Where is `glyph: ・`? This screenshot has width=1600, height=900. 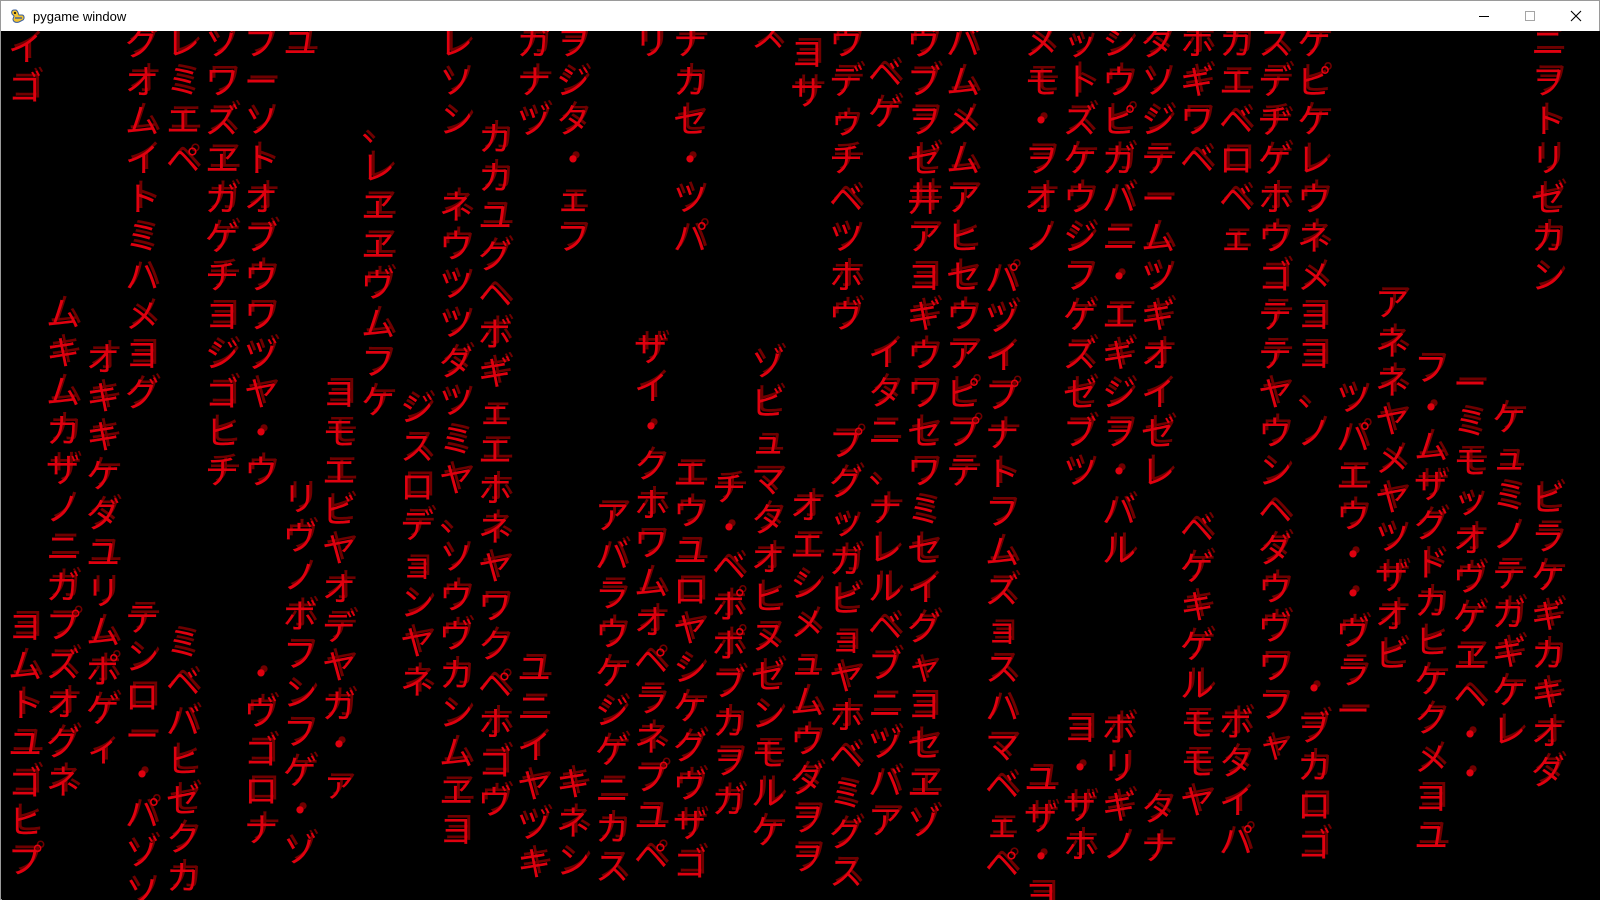
glyph: ・ is located at coordinates (261, 434).